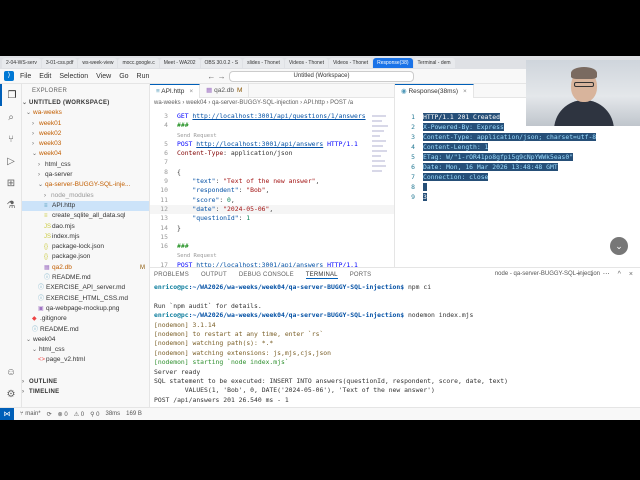 Image resolution: width=640 pixels, height=480 pixels. Describe the element at coordinates (59, 329) in the screenshot. I see `tree-label: README.md` at that location.